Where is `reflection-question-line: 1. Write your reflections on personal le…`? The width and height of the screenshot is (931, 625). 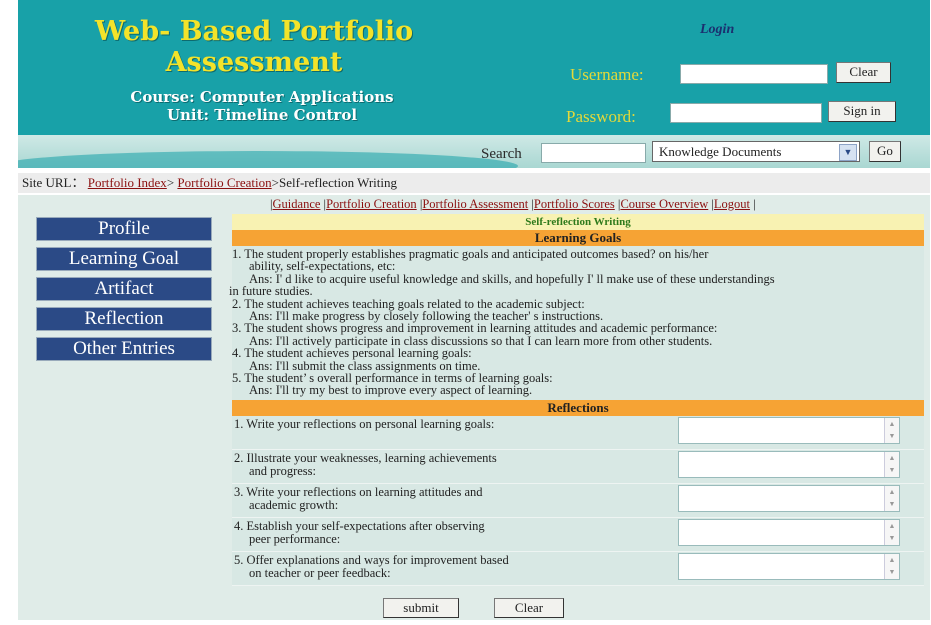 reflection-question-line: 1. Write your reflections on personal le… is located at coordinates (364, 423).